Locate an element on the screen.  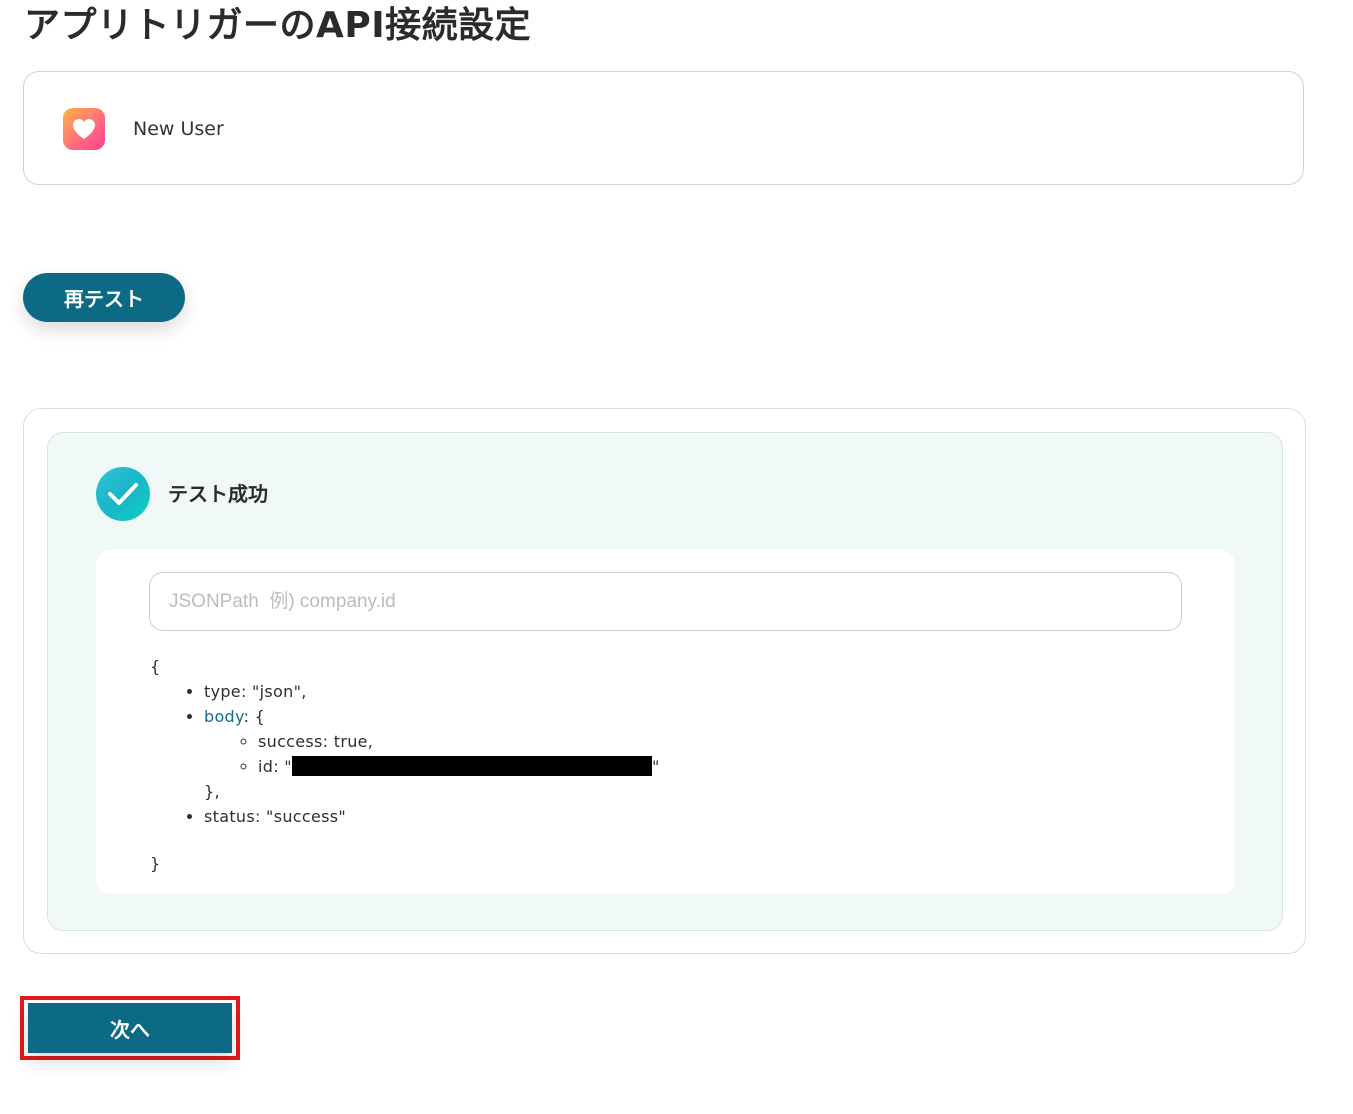
page-title: アプリトリガーのAPI接続設定 is located at coordinates (278, 25).